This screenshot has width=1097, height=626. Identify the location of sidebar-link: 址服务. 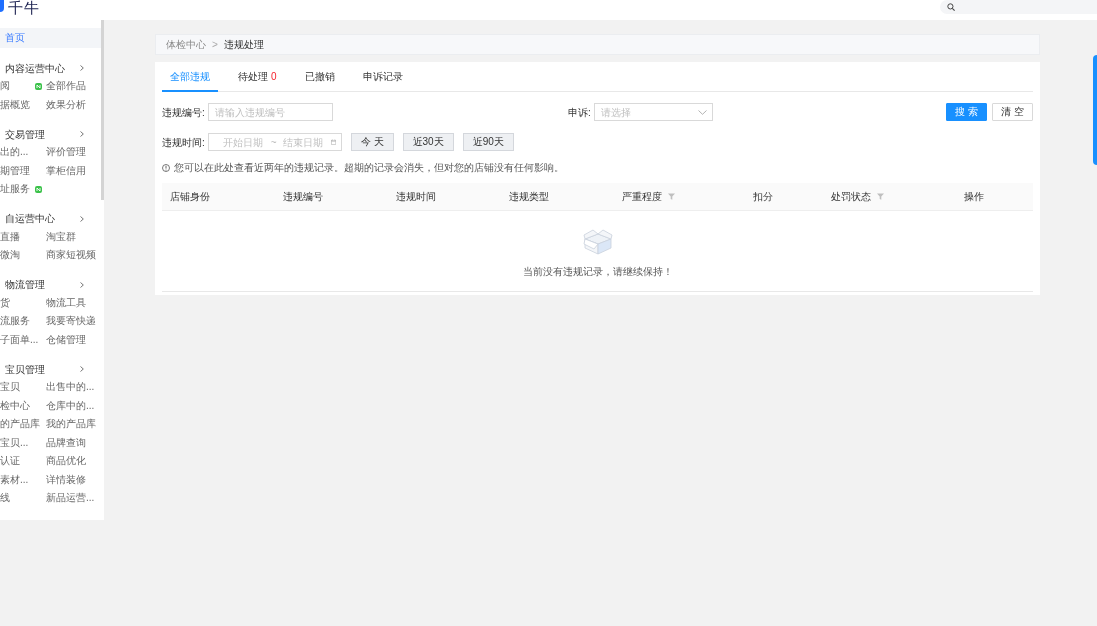
(22, 189).